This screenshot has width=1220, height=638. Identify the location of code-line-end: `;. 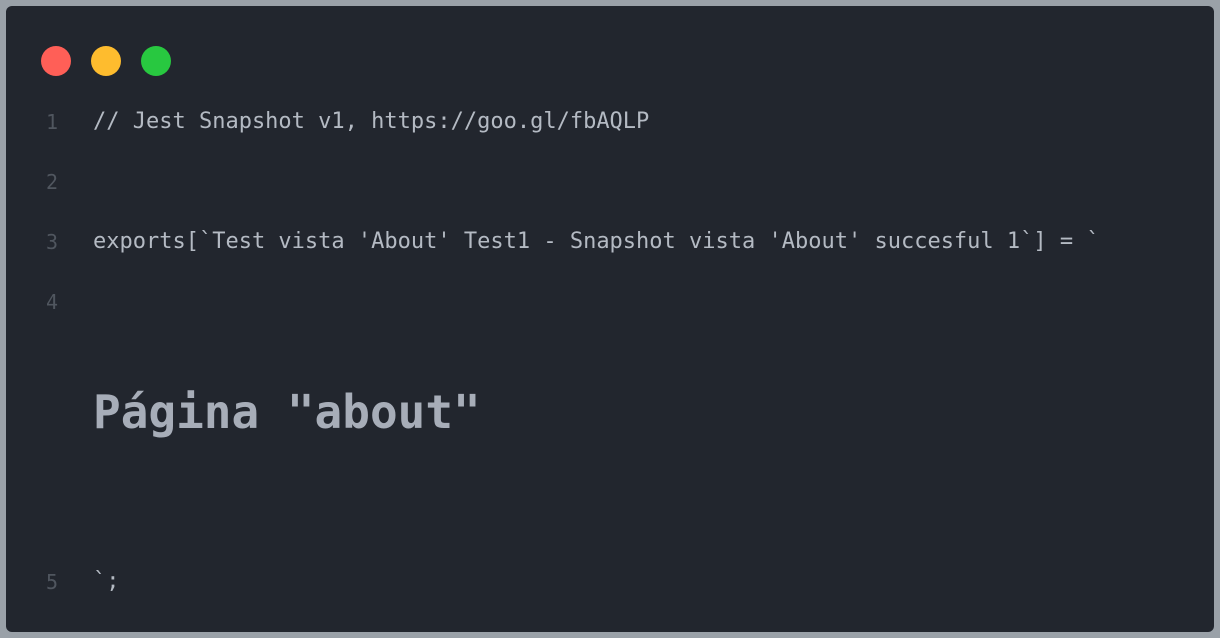
(106, 581).